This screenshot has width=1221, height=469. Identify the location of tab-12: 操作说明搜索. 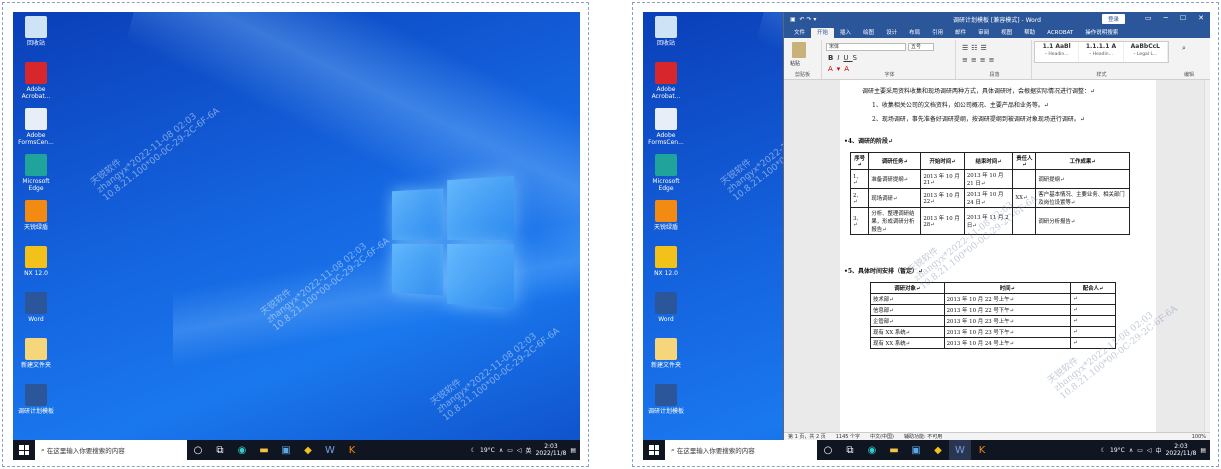
(1101, 33).